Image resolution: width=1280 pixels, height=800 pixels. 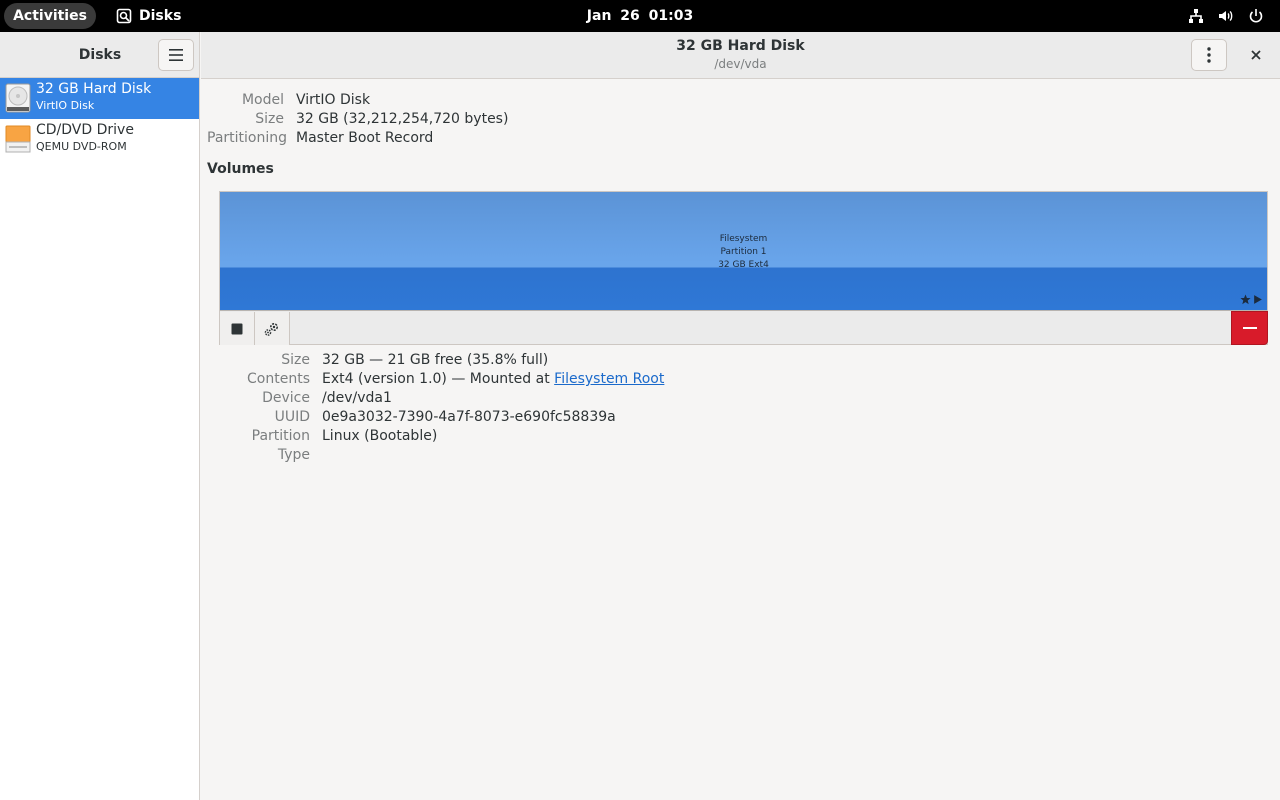 What do you see at coordinates (99, 98) in the screenshot?
I see `sidebar-item-hard-disk: 32 GB Hard Disk VirtIO Disk` at bounding box center [99, 98].